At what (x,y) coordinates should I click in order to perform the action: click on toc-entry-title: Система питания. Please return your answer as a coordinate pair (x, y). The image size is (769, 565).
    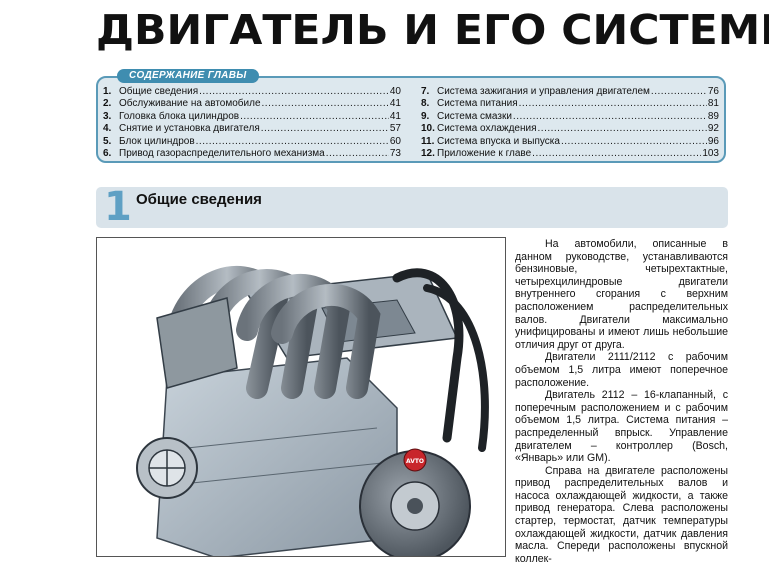
    Looking at the image, I should click on (477, 104).